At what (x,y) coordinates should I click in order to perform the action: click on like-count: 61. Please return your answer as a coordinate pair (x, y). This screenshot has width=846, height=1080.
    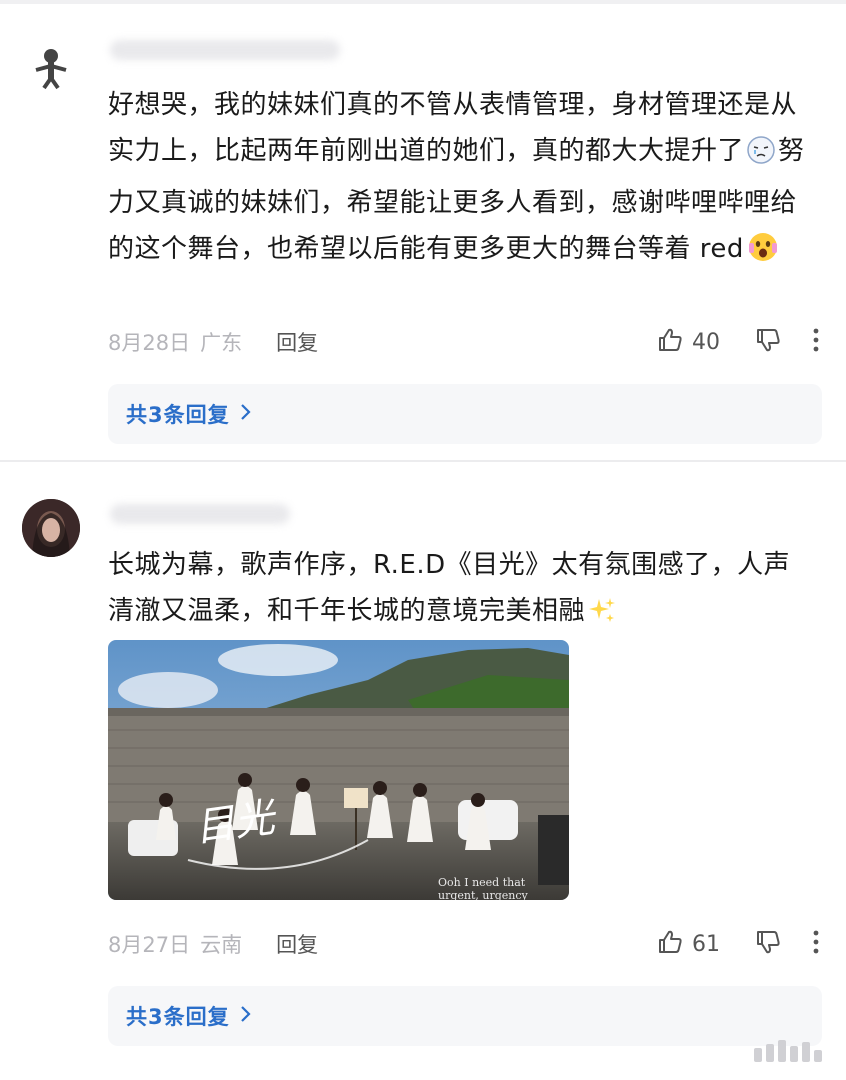
    Looking at the image, I should click on (706, 944).